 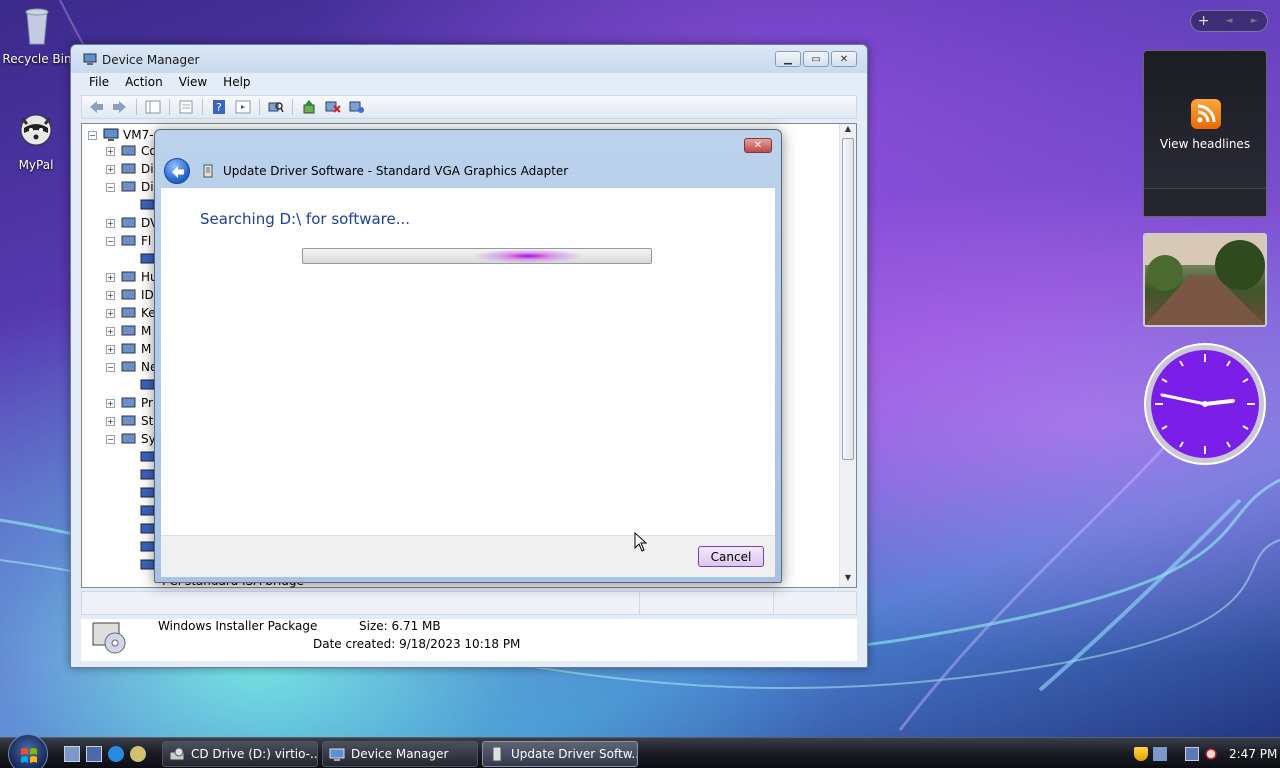 I want to click on add-gadget-button: +, so click(x=1203, y=21).